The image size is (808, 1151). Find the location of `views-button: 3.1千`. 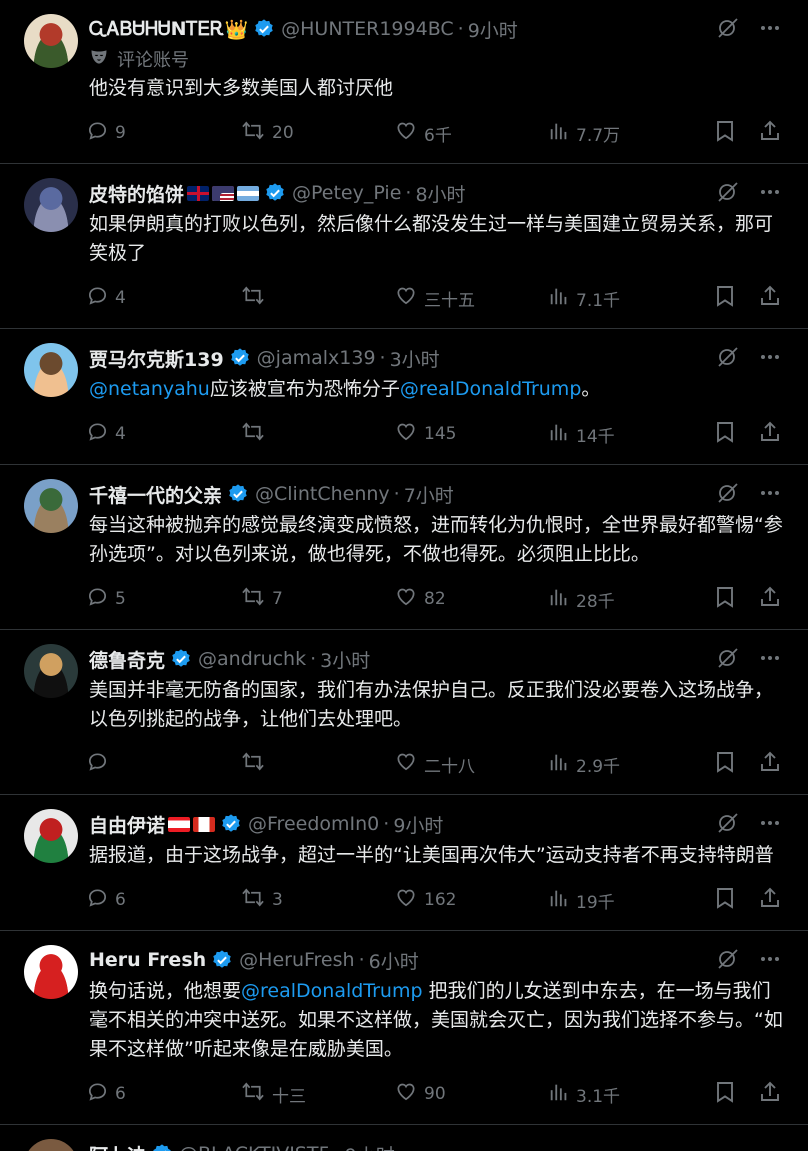

views-button: 3.1千 is located at coordinates (625, 1094).